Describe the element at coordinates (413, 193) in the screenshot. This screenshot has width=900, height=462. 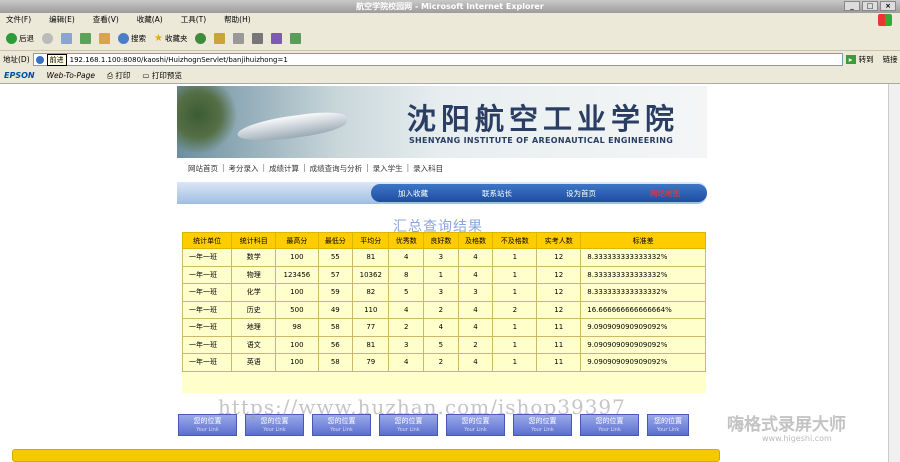
I see `add-favorite-link: 加入收藏` at that location.